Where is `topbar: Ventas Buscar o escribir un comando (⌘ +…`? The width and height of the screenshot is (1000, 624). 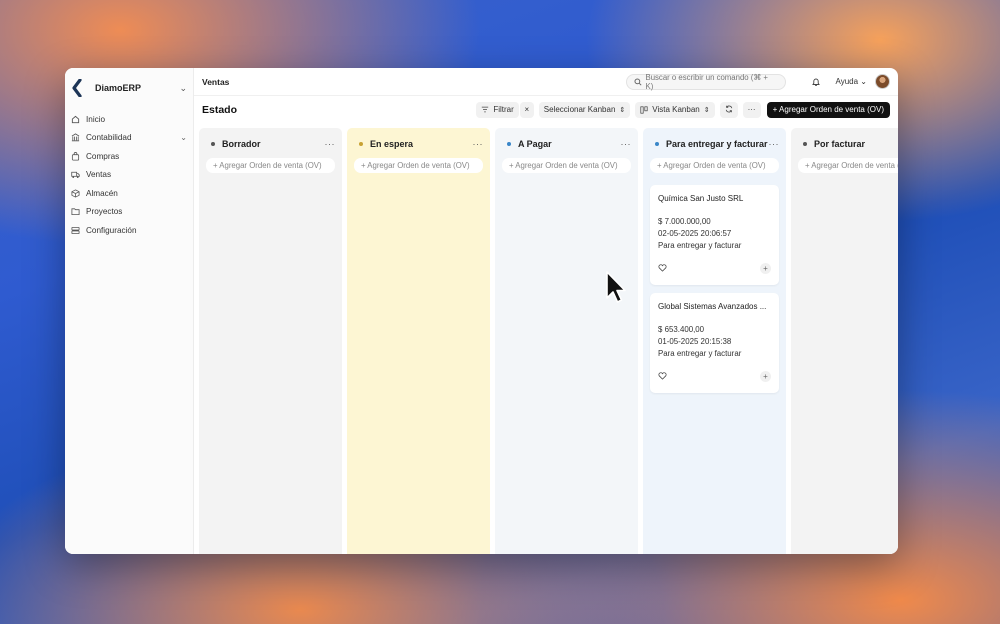 topbar: Ventas Buscar o escribir un comando (⌘ +… is located at coordinates (546, 82).